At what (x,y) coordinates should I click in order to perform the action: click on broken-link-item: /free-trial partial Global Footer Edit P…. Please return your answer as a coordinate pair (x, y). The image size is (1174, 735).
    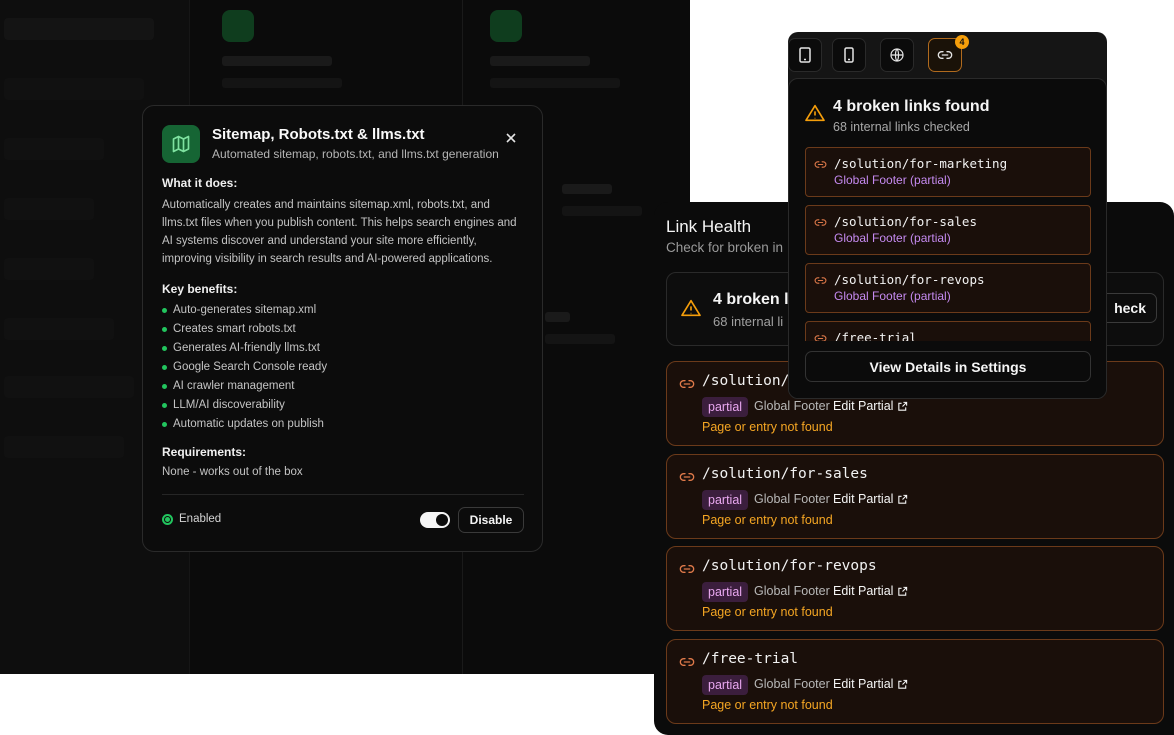
    Looking at the image, I should click on (915, 681).